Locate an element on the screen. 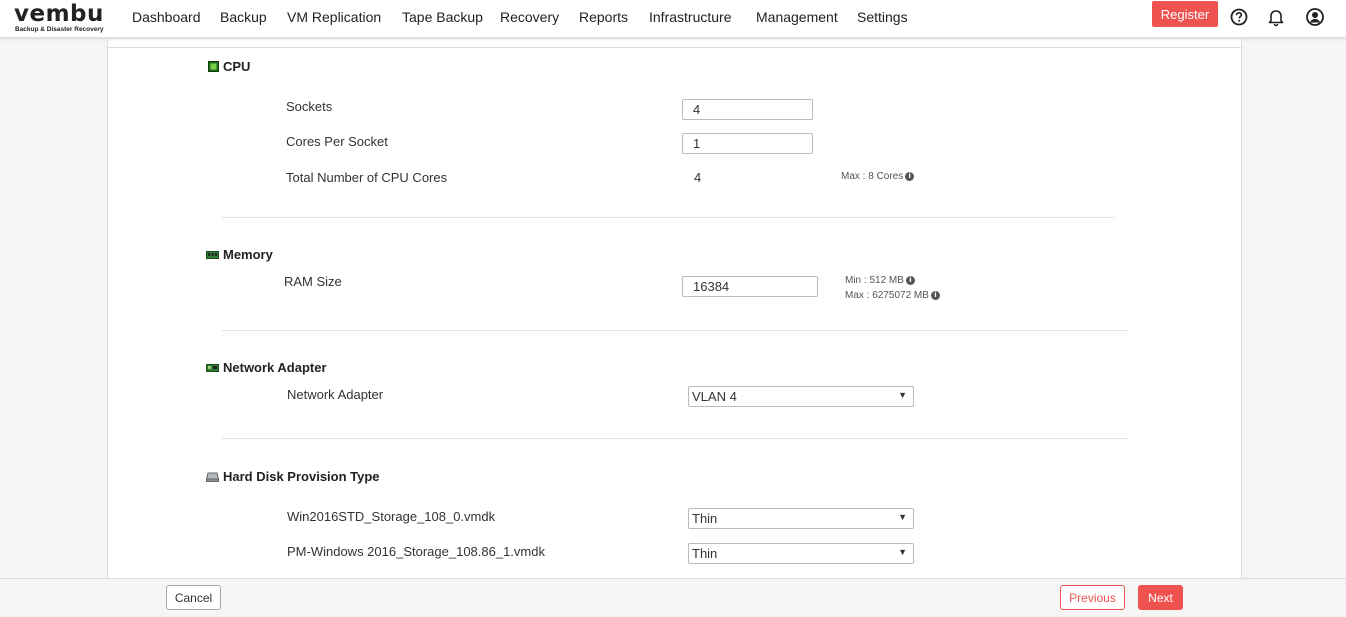  register-button: Register is located at coordinates (1185, 14).